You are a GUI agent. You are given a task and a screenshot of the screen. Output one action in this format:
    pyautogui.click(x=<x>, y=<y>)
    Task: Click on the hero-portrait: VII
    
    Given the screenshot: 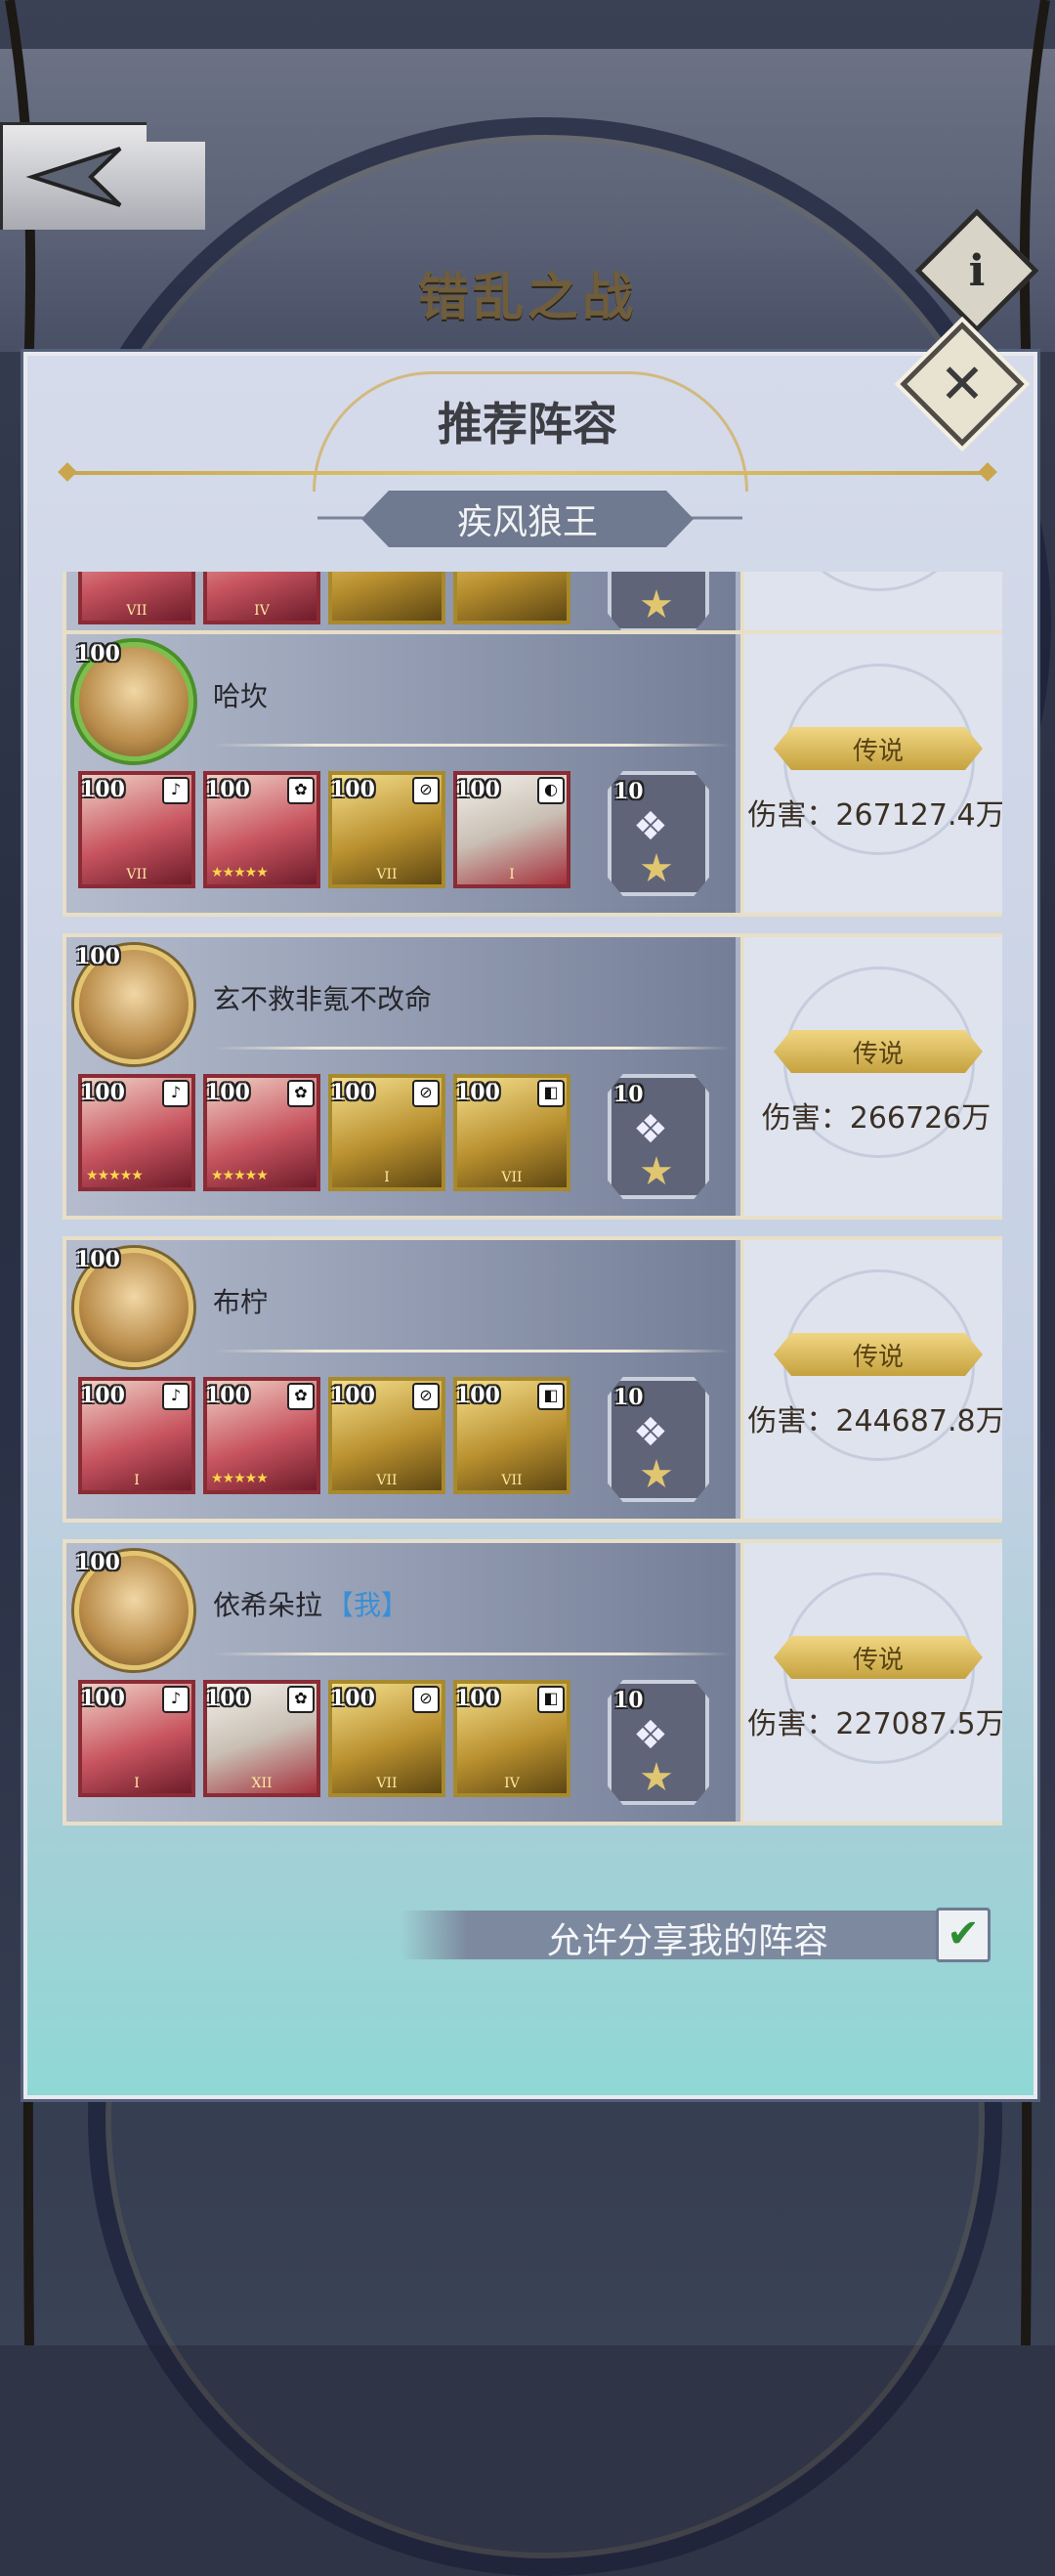 What is the action you would take?
    pyautogui.click(x=136, y=598)
    